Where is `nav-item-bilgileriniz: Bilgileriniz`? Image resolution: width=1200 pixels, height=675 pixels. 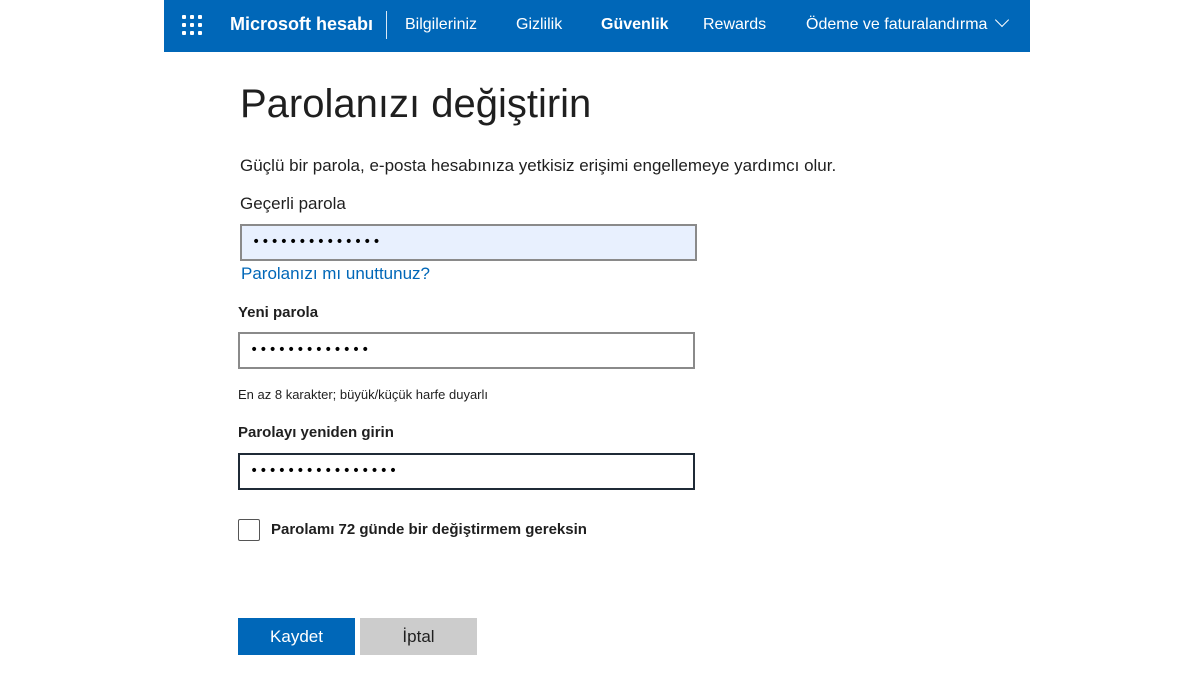
nav-item-bilgileriniz: Bilgileriniz is located at coordinates (441, 25).